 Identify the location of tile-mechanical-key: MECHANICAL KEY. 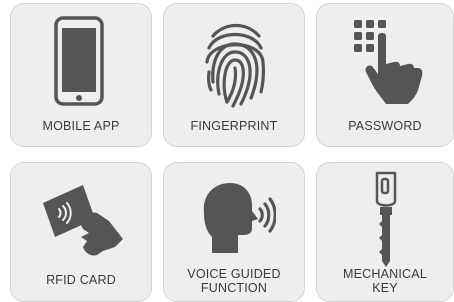
(385, 232).